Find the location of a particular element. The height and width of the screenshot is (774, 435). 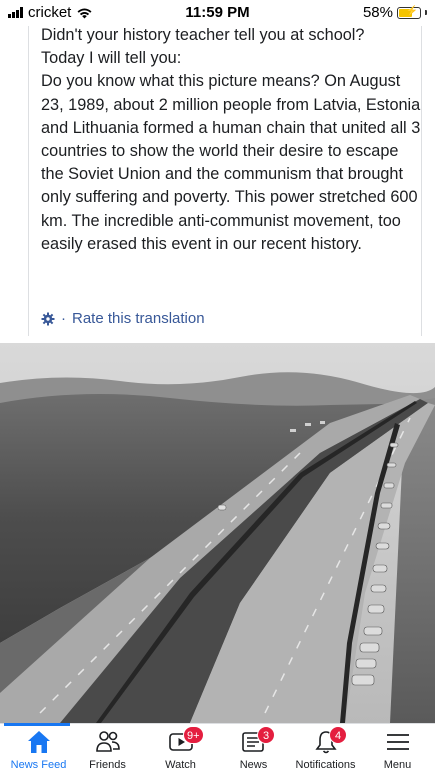

translation-row: · Rate this translation is located at coordinates (123, 318).